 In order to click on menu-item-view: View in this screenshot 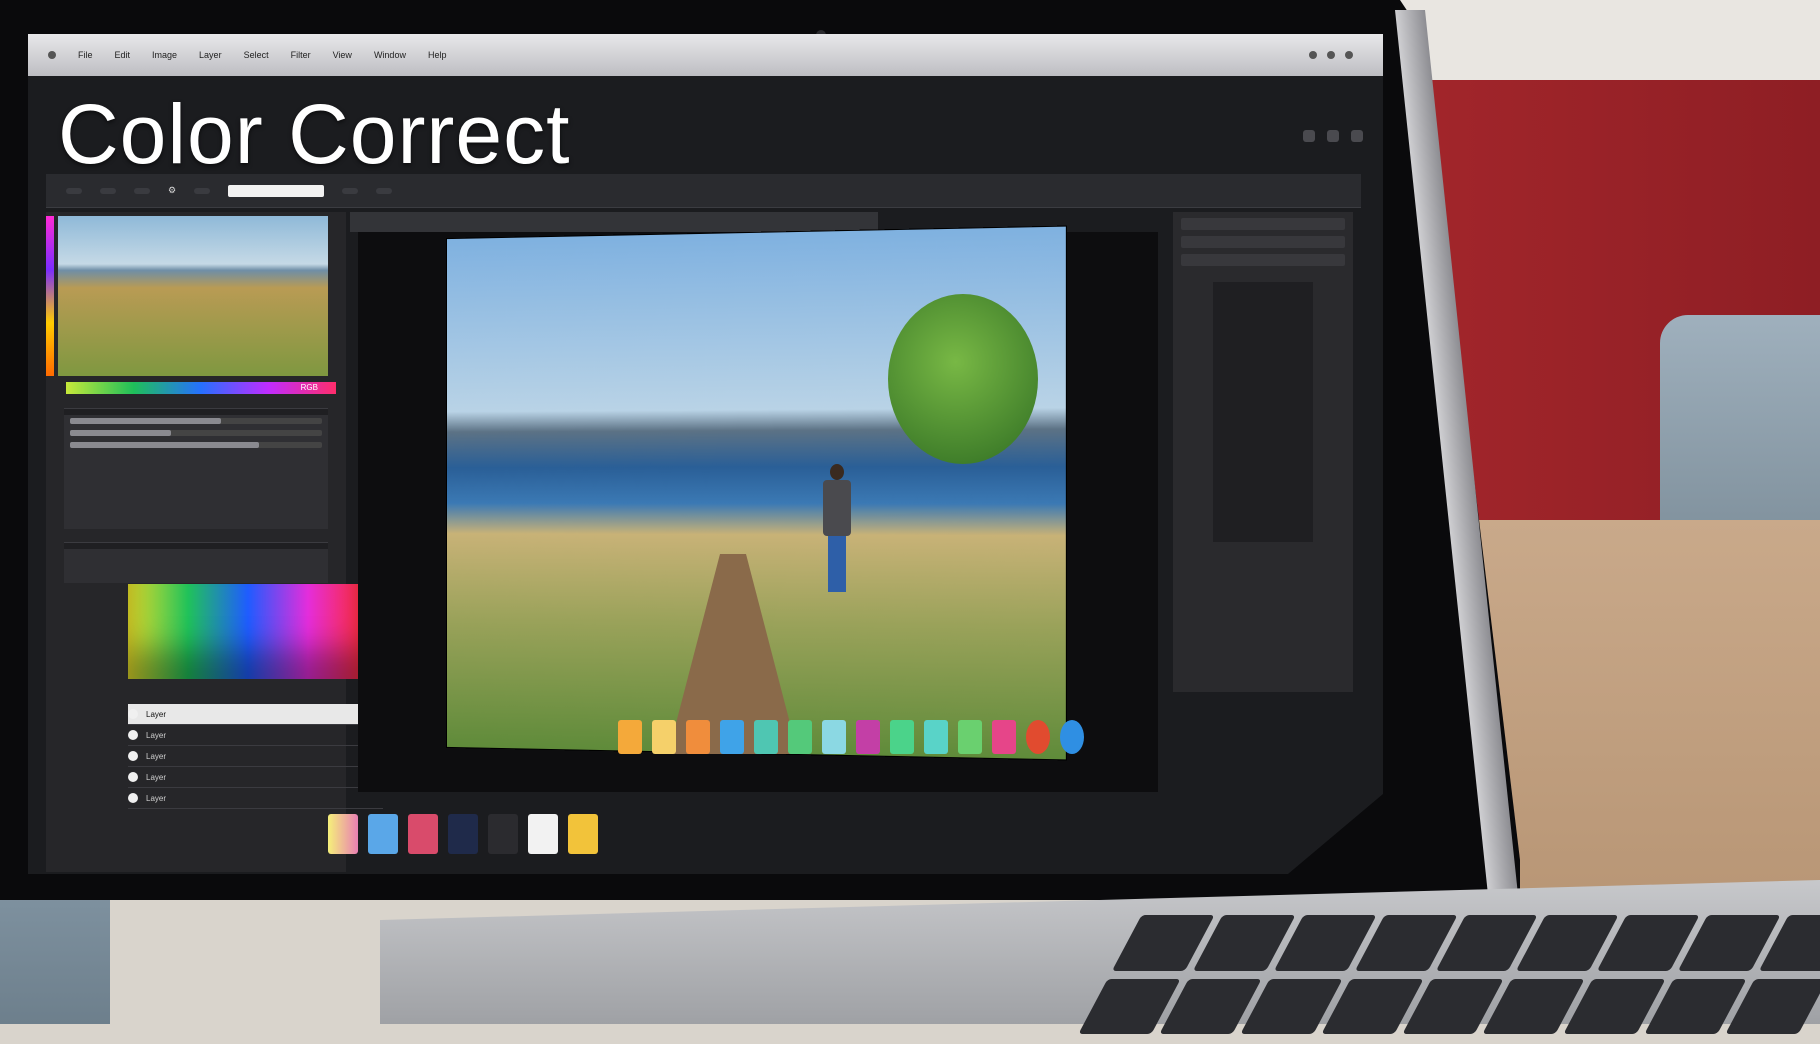, I will do `click(342, 55)`.